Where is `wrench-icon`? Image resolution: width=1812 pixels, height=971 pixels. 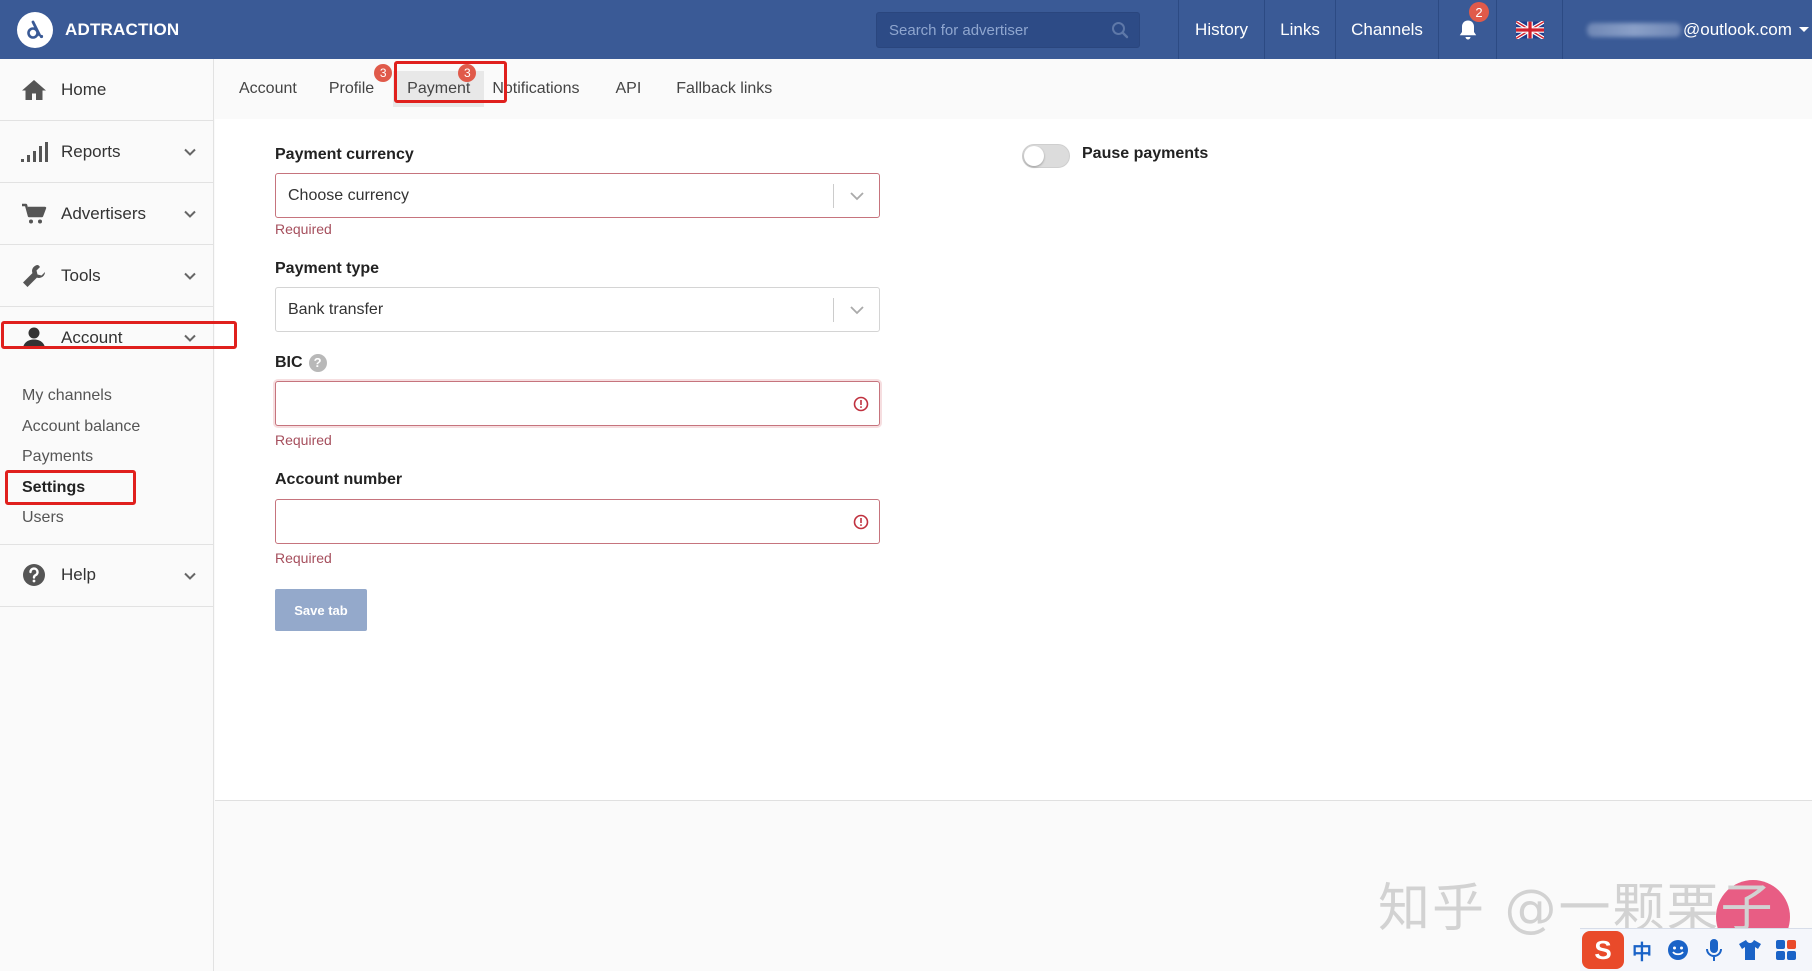
wrench-icon is located at coordinates (34, 276).